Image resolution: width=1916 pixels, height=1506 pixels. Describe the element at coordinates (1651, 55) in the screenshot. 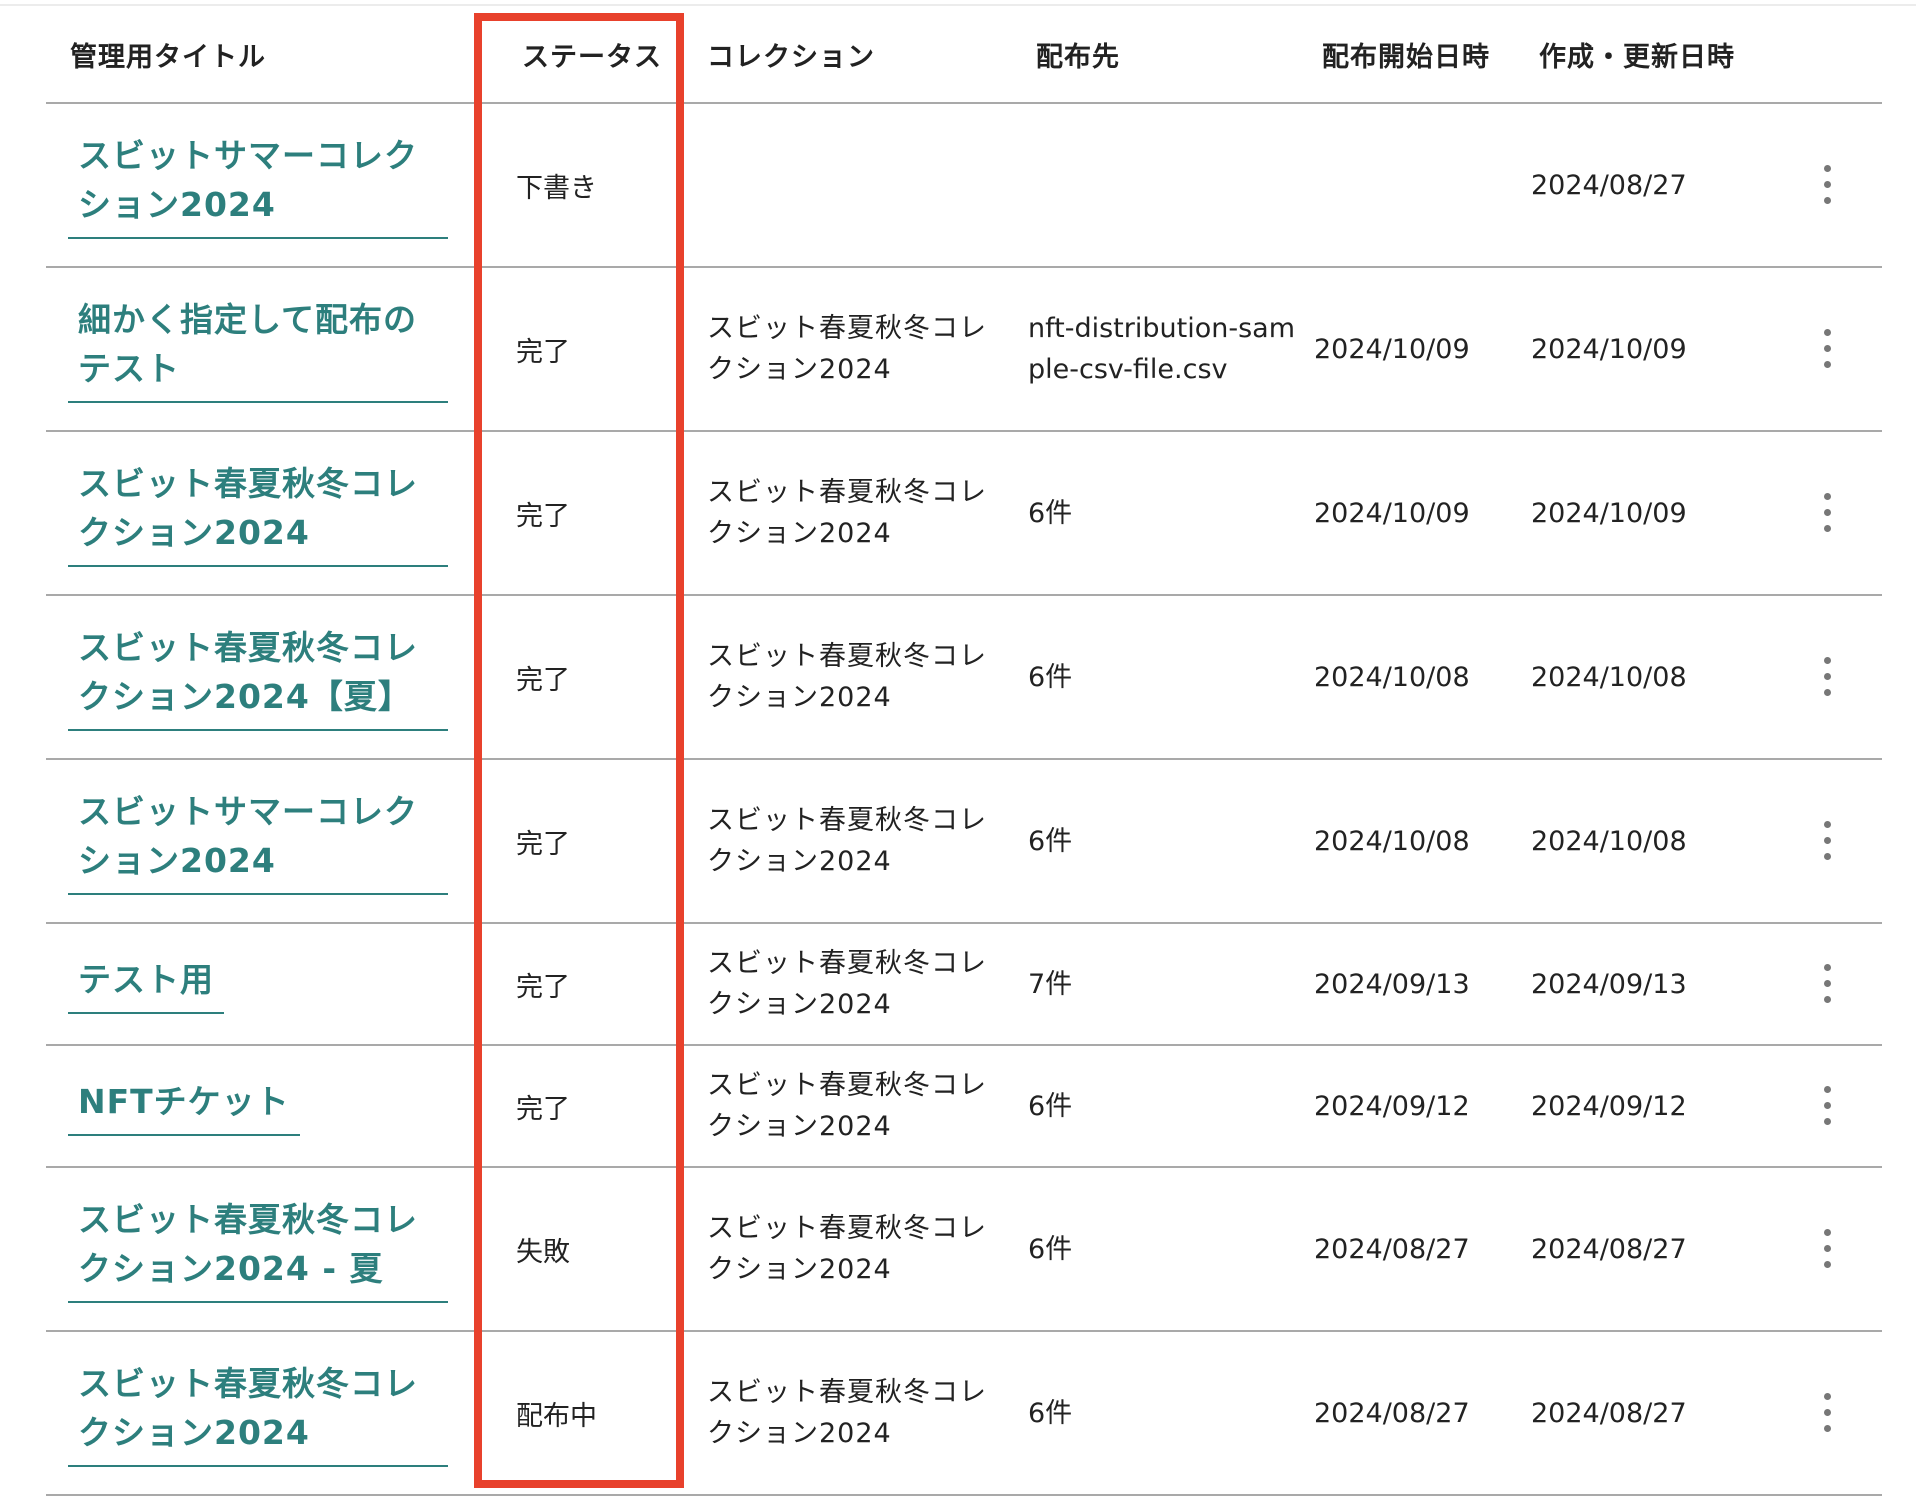

I see `header-updated-date: 作成・更新日時` at that location.